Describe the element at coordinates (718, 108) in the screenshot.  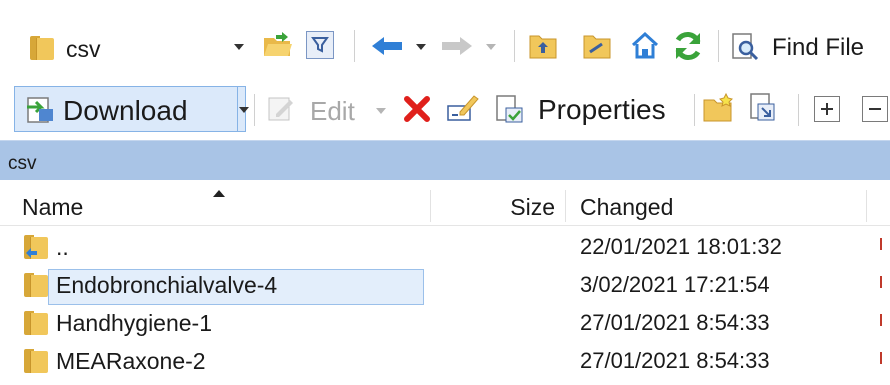
I see `new-folder-icon` at that location.